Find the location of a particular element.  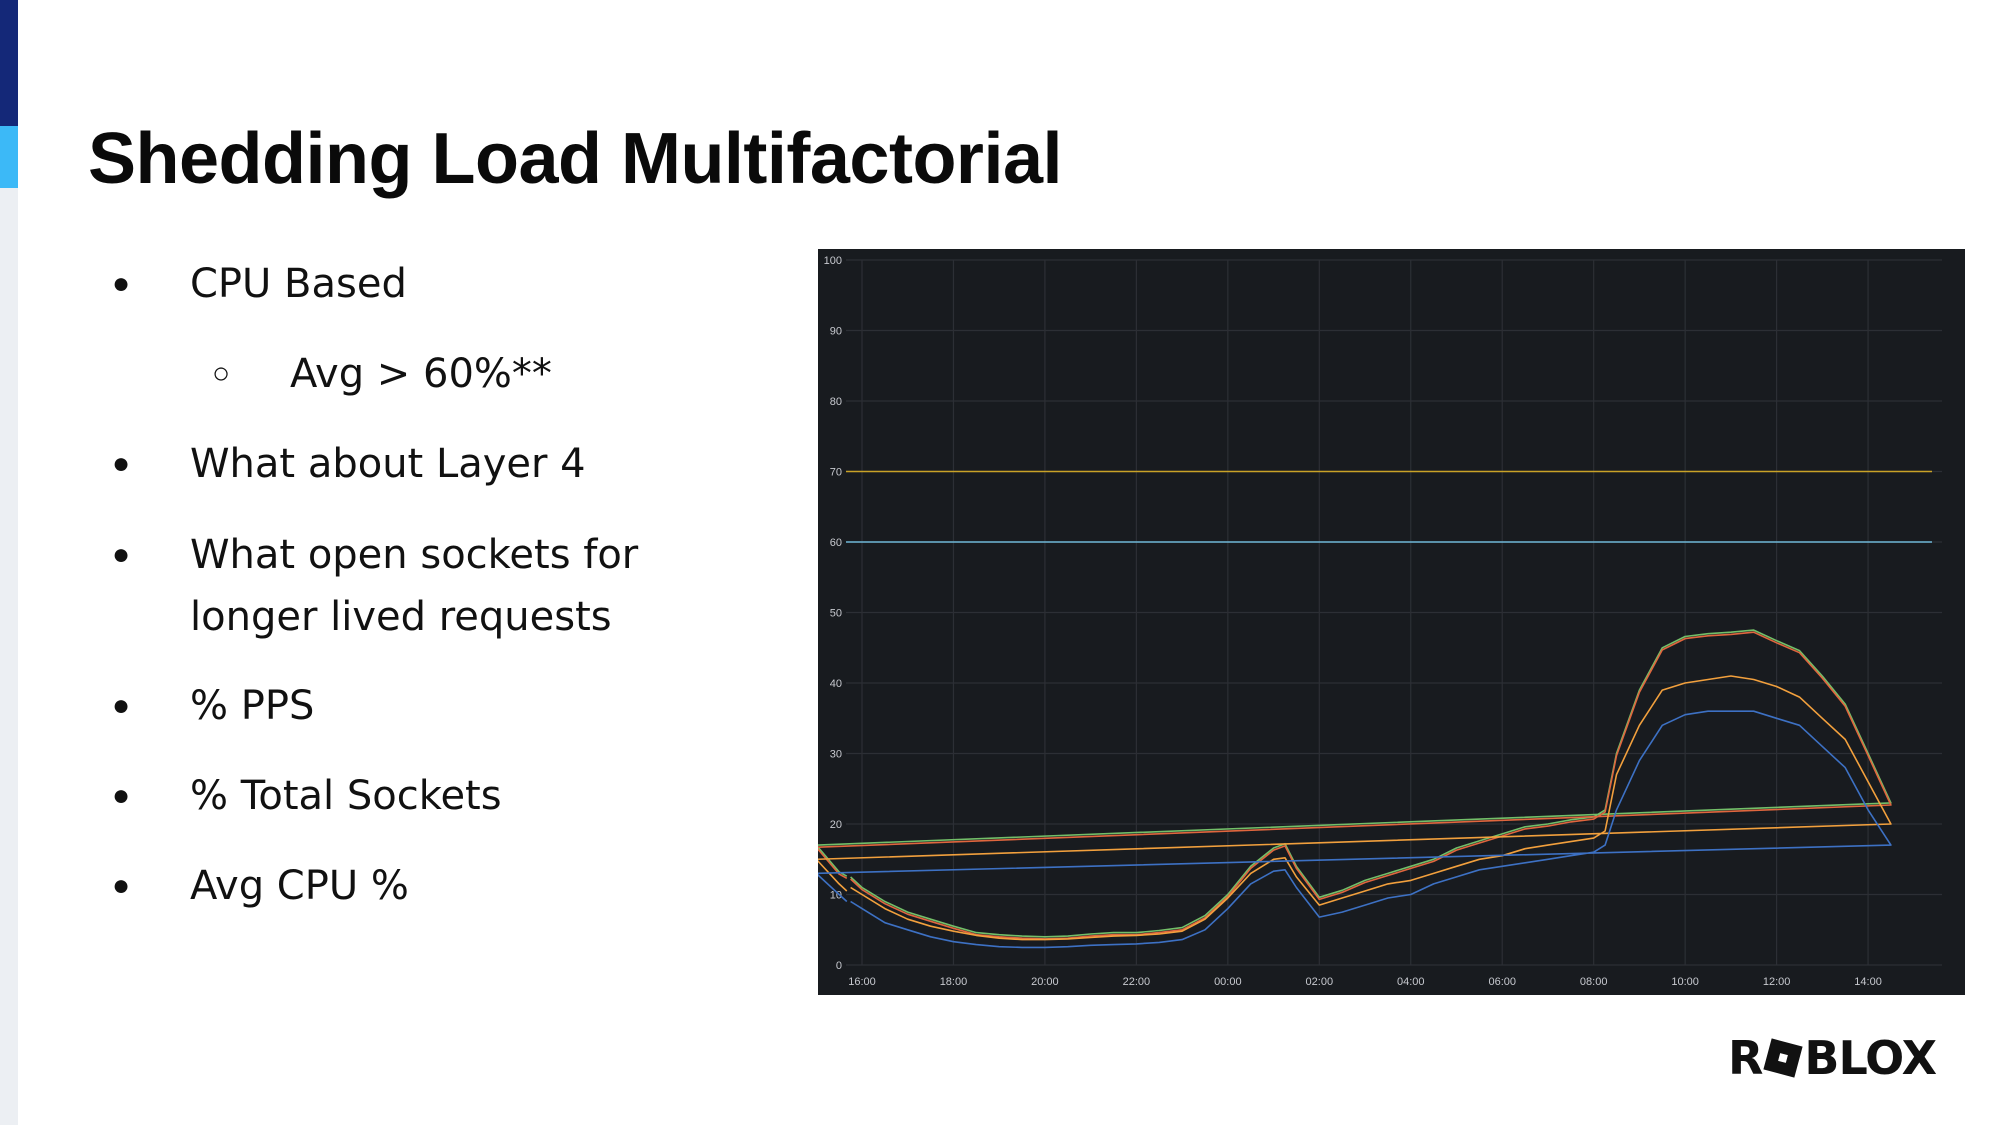

roblox-logo: R BLOX is located at coordinates (1832, 1058).